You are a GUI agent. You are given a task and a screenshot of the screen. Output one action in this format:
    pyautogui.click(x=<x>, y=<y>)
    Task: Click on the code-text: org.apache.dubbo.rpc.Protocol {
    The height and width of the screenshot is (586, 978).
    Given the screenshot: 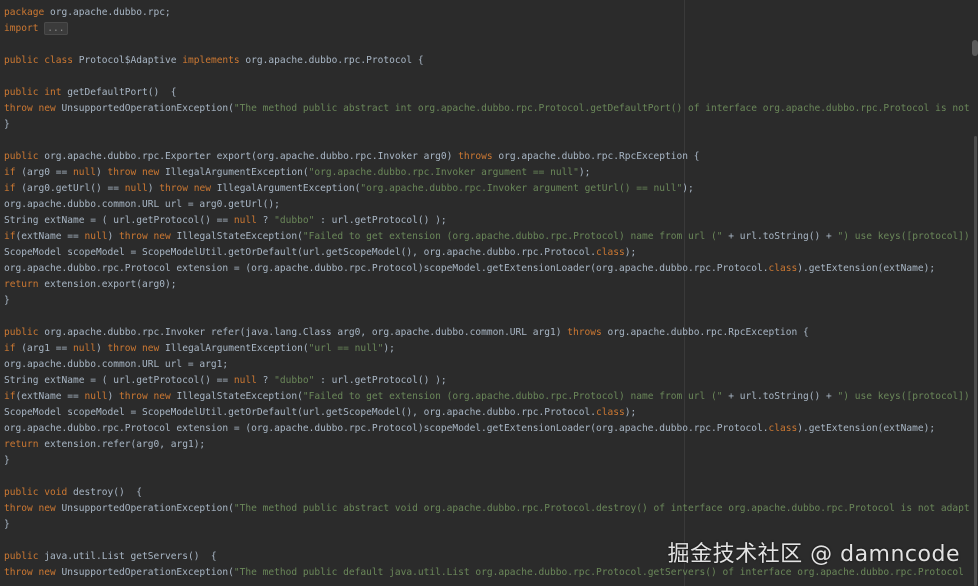 What is the action you would take?
    pyautogui.click(x=331, y=60)
    